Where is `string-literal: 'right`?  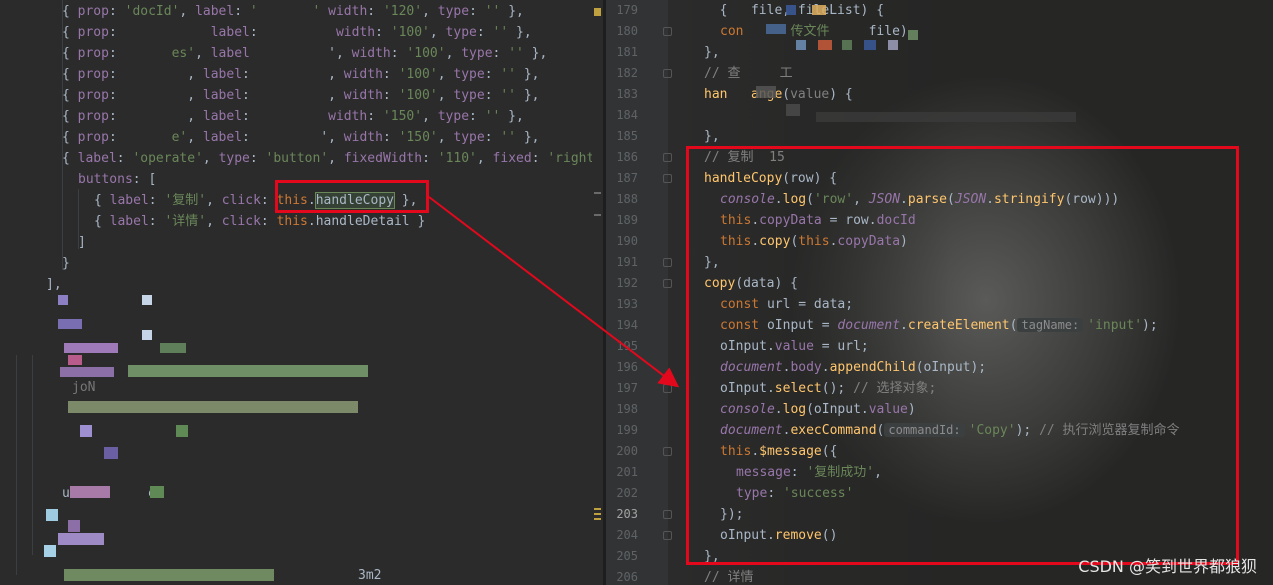
string-literal: 'right is located at coordinates (571, 158).